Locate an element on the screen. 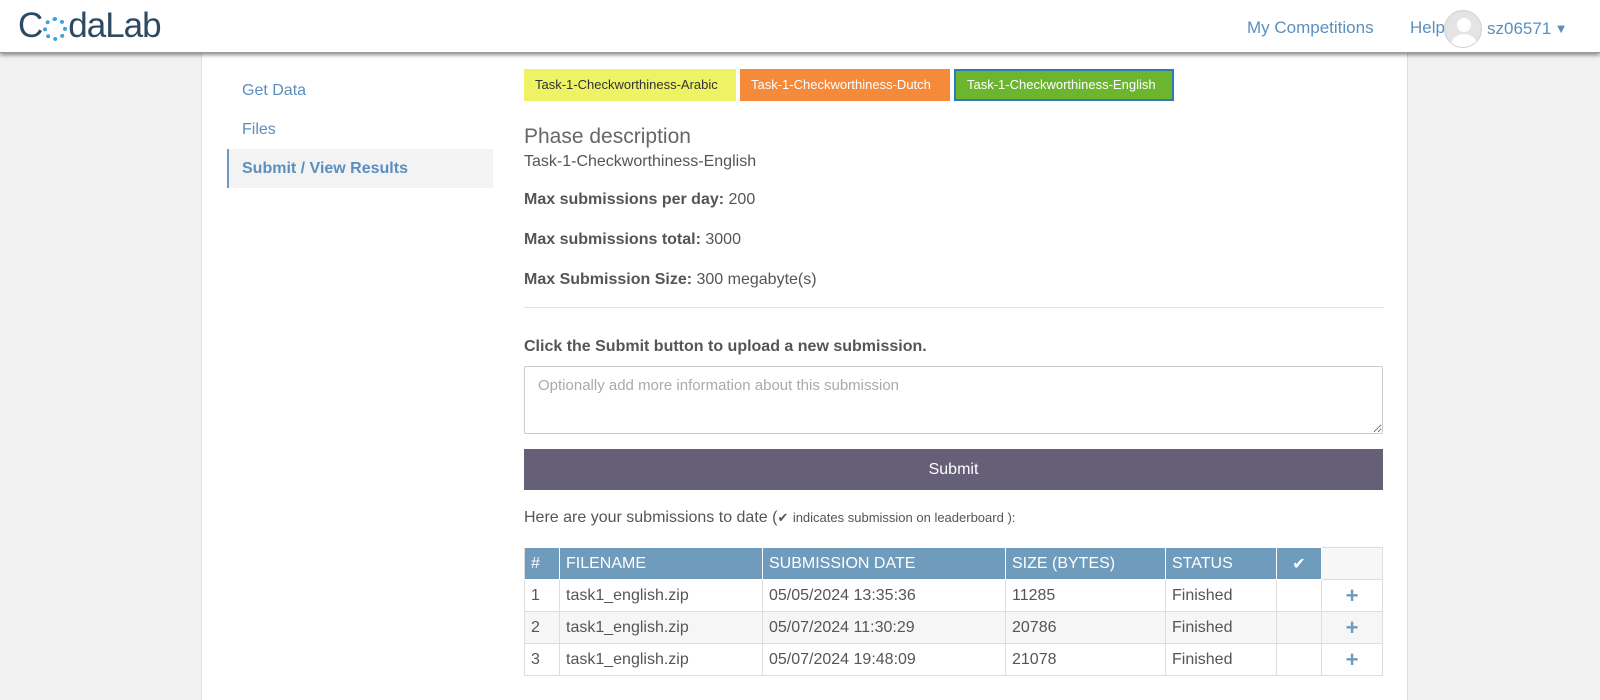 This screenshot has width=1600, height=700. tab-arabic-phase: Task-1-Checkworthiness-Arabic is located at coordinates (630, 85).